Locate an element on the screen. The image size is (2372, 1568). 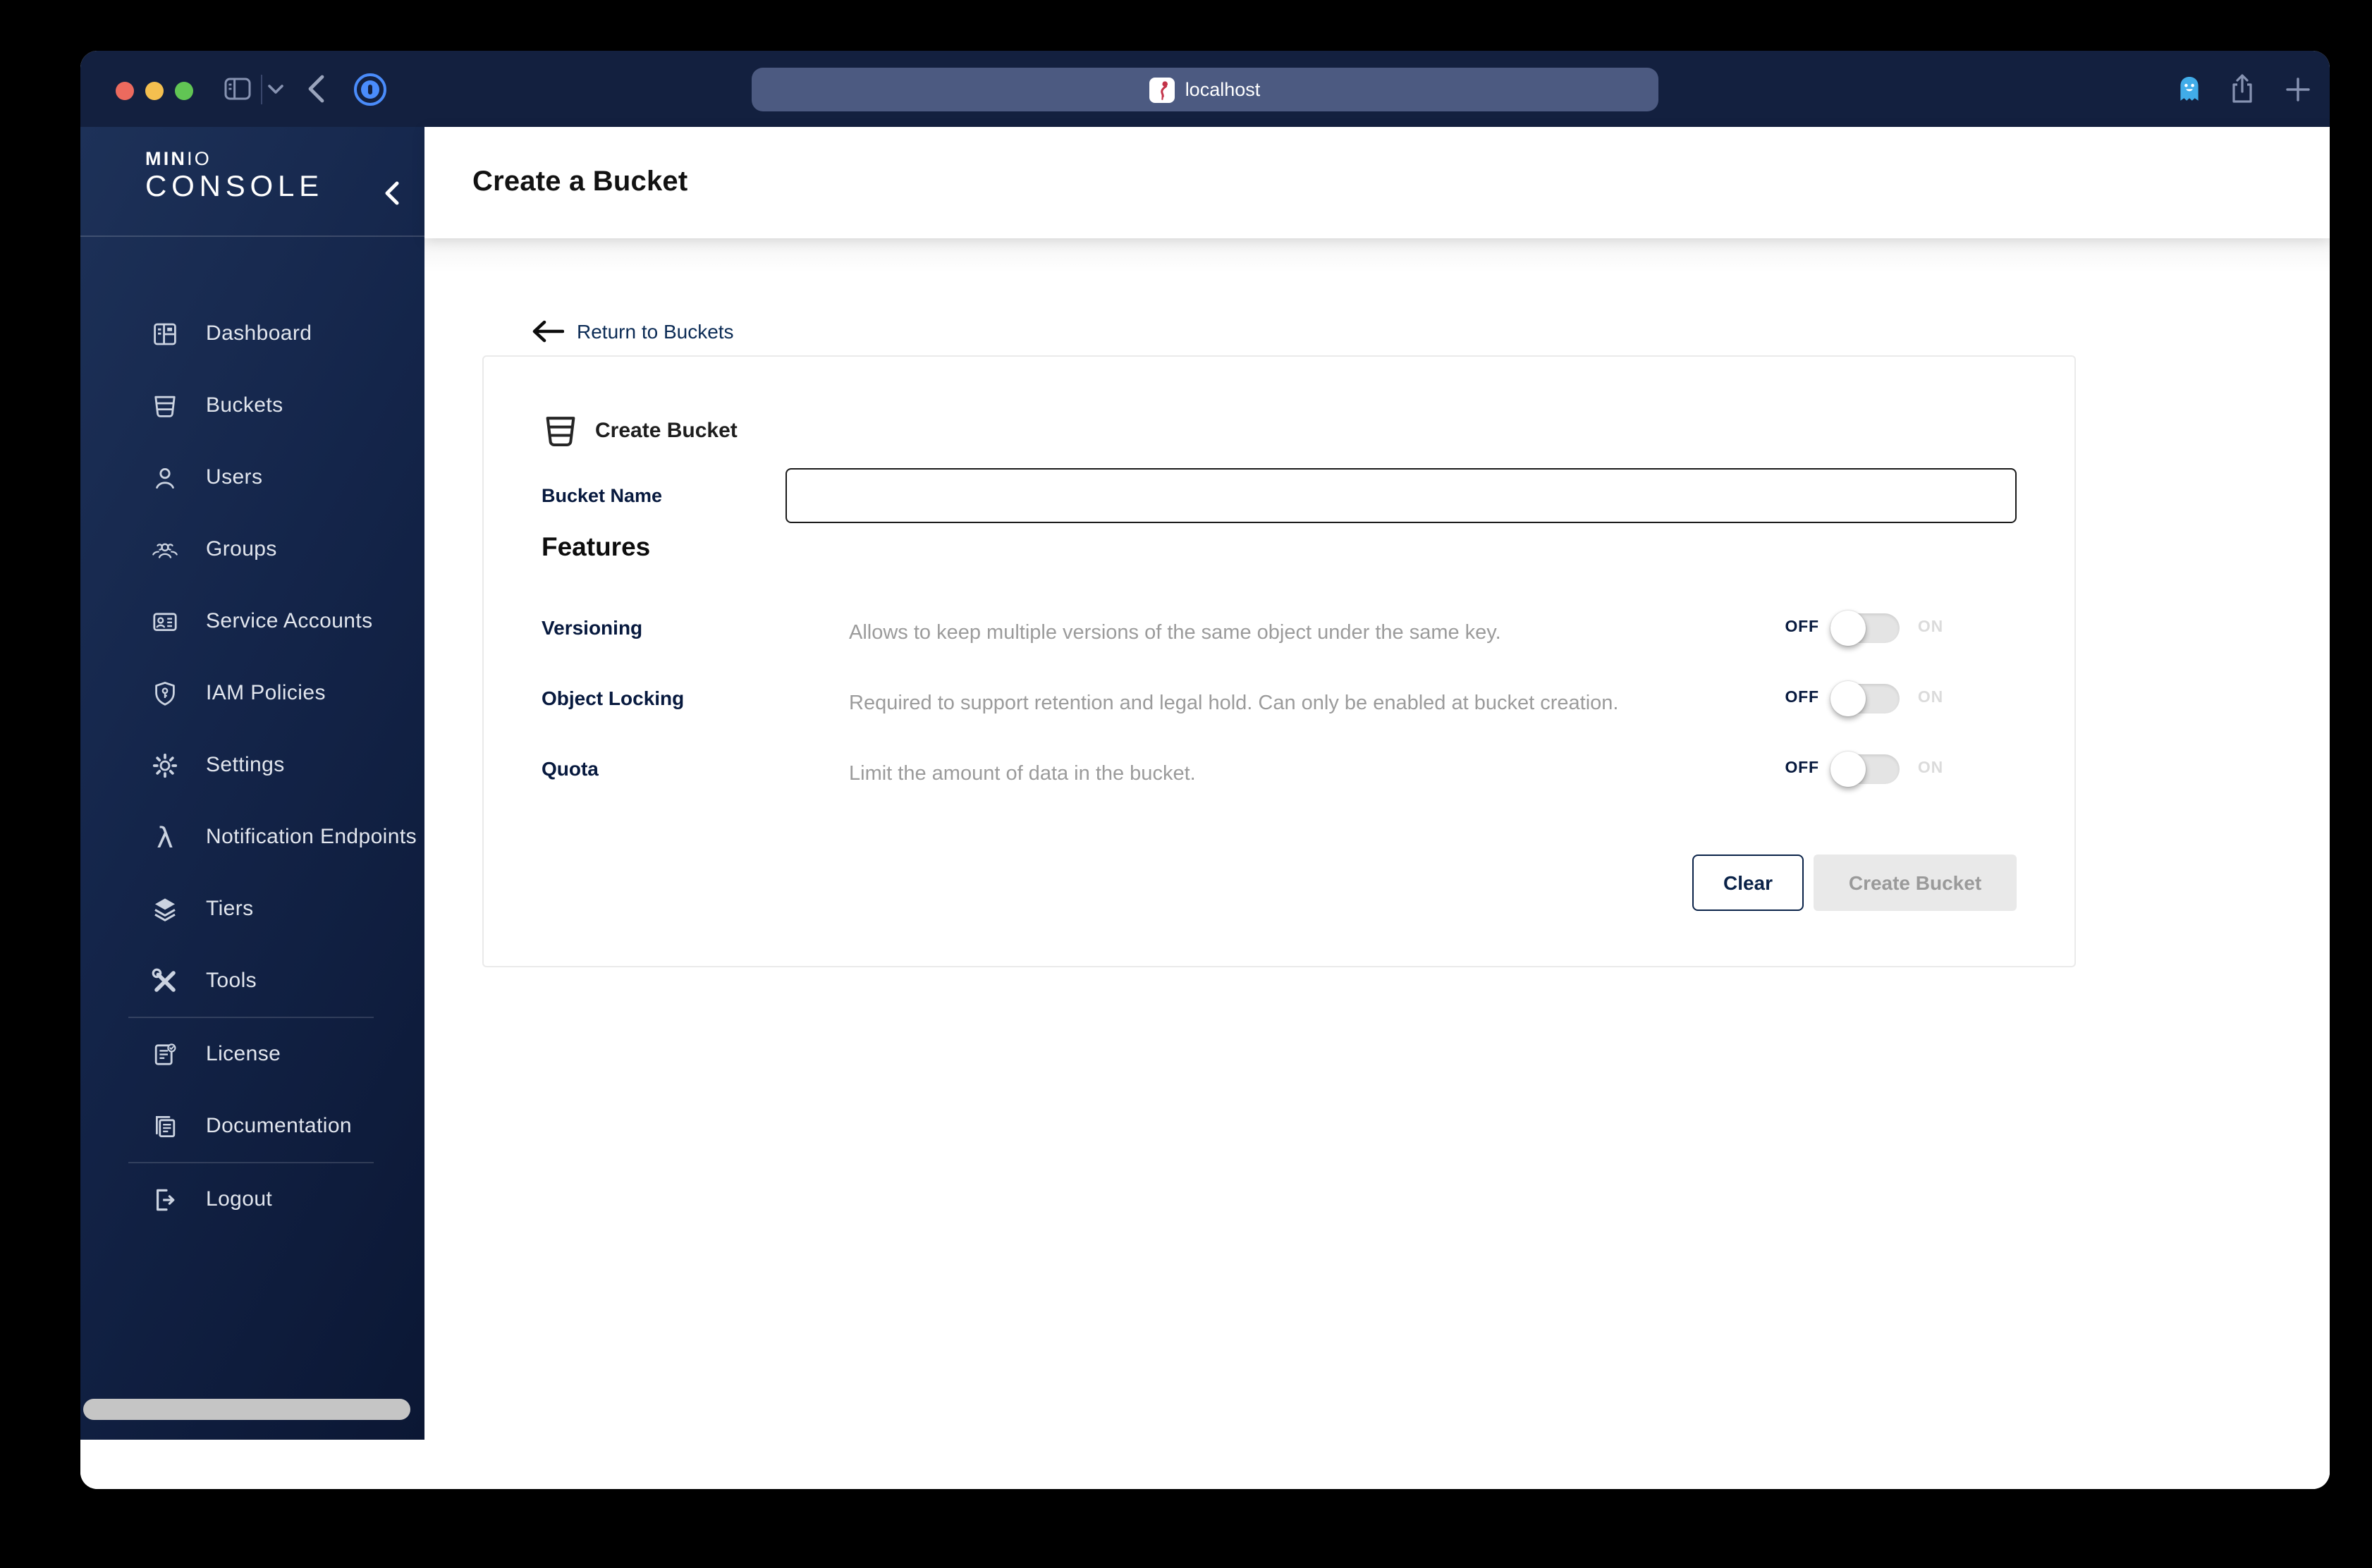
sidebar-item-documentation: Documentation is located at coordinates (252, 1126).